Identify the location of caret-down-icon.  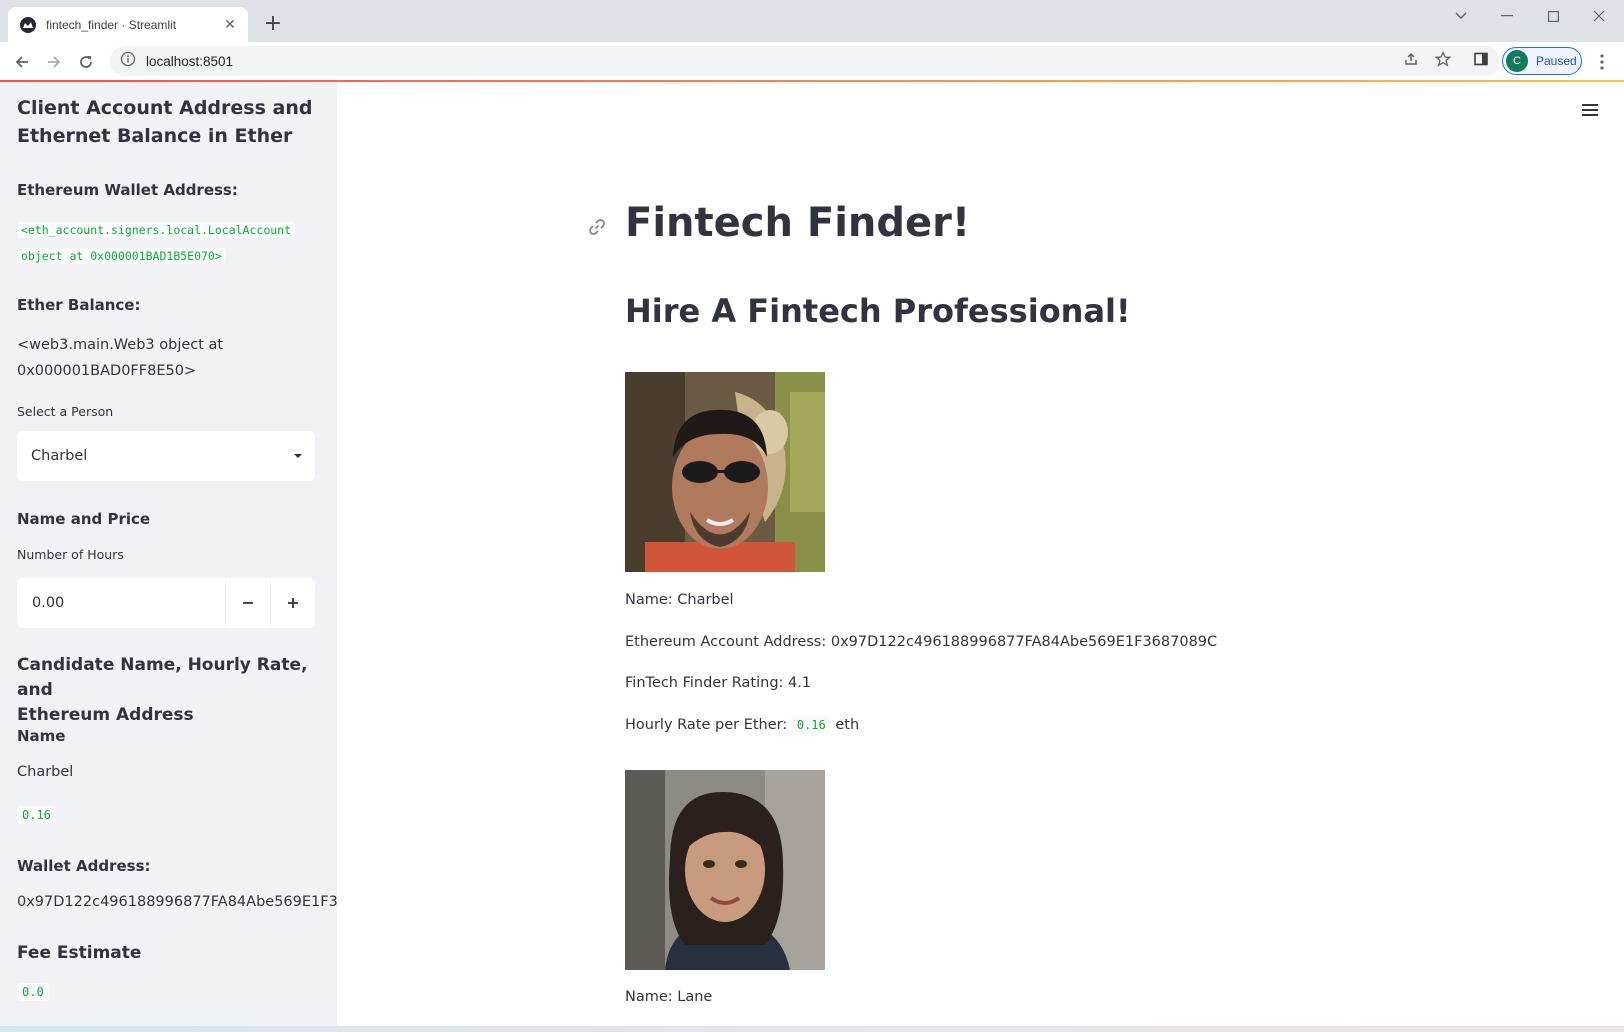
(298, 456).